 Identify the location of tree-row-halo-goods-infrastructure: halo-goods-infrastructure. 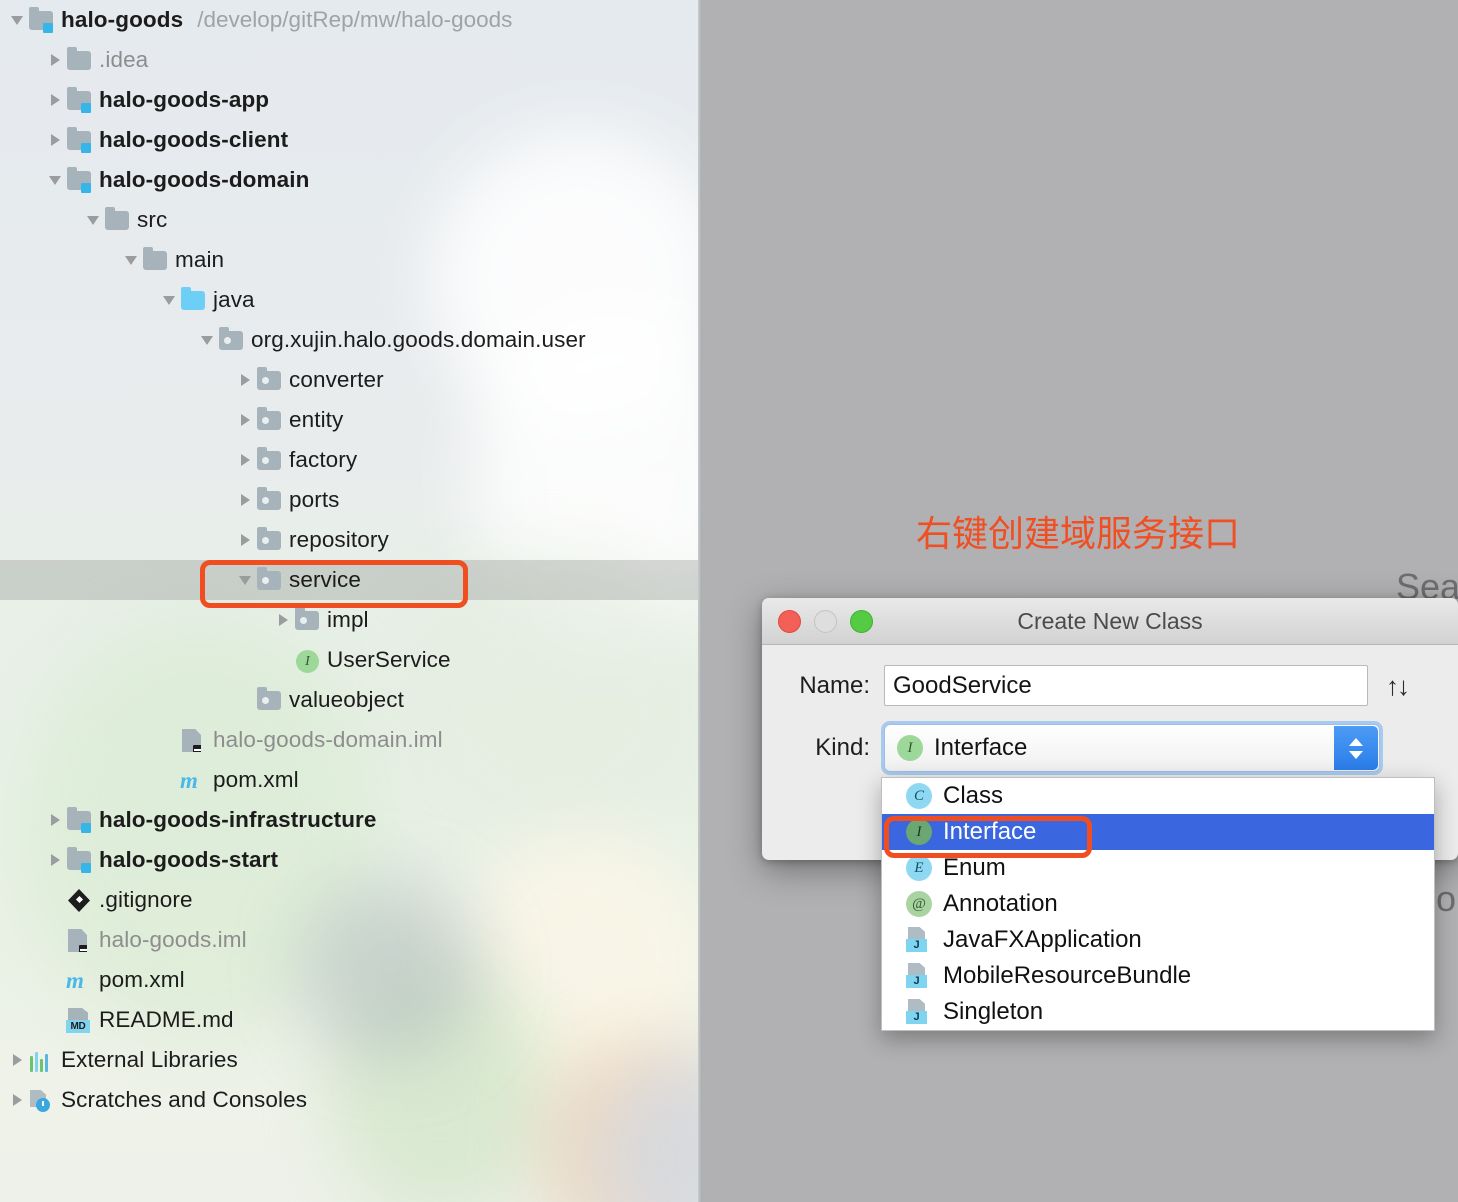
(349, 820).